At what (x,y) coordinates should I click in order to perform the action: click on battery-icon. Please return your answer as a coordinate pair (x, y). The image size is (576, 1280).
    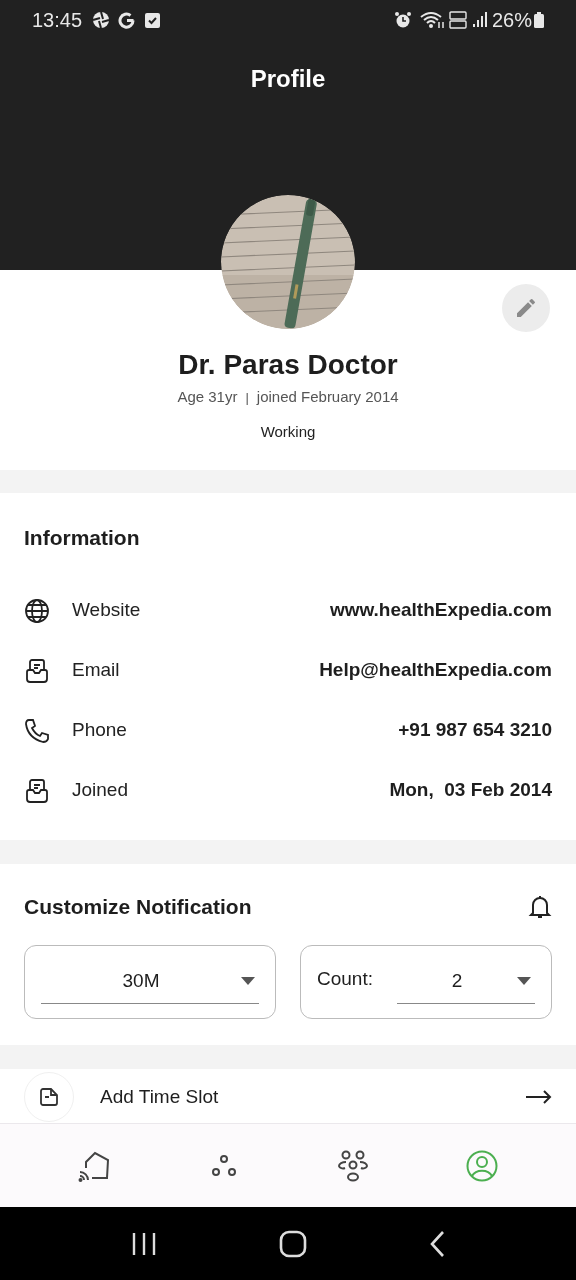
    Looking at the image, I should click on (539, 20).